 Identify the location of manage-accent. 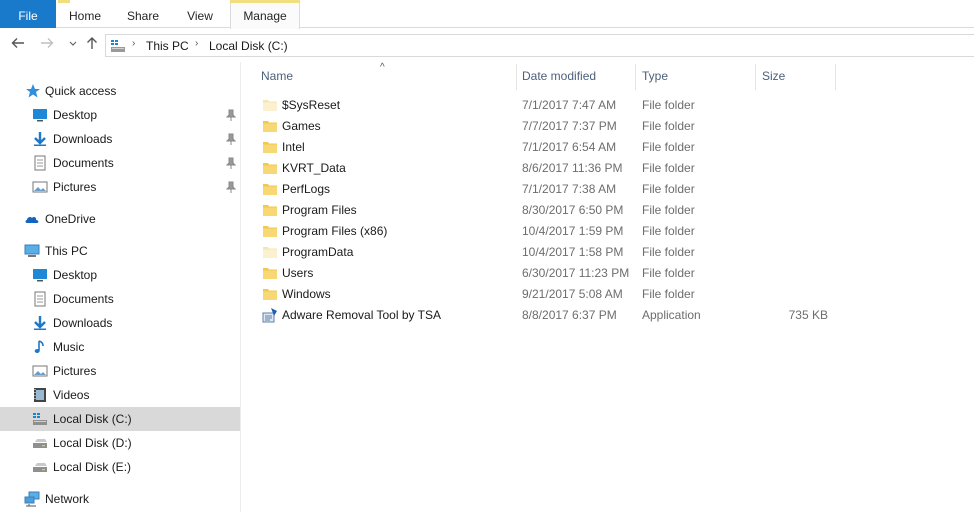
(265, 1).